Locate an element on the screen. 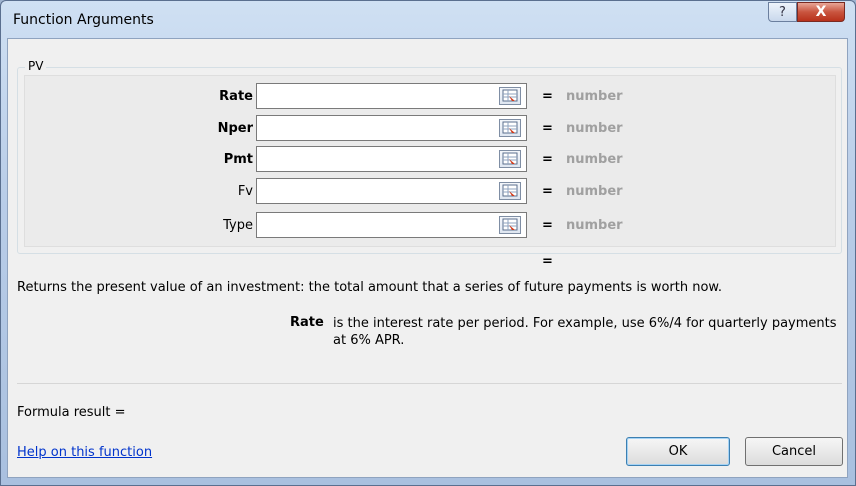 The image size is (856, 486). function-result-equals: = is located at coordinates (547, 261).